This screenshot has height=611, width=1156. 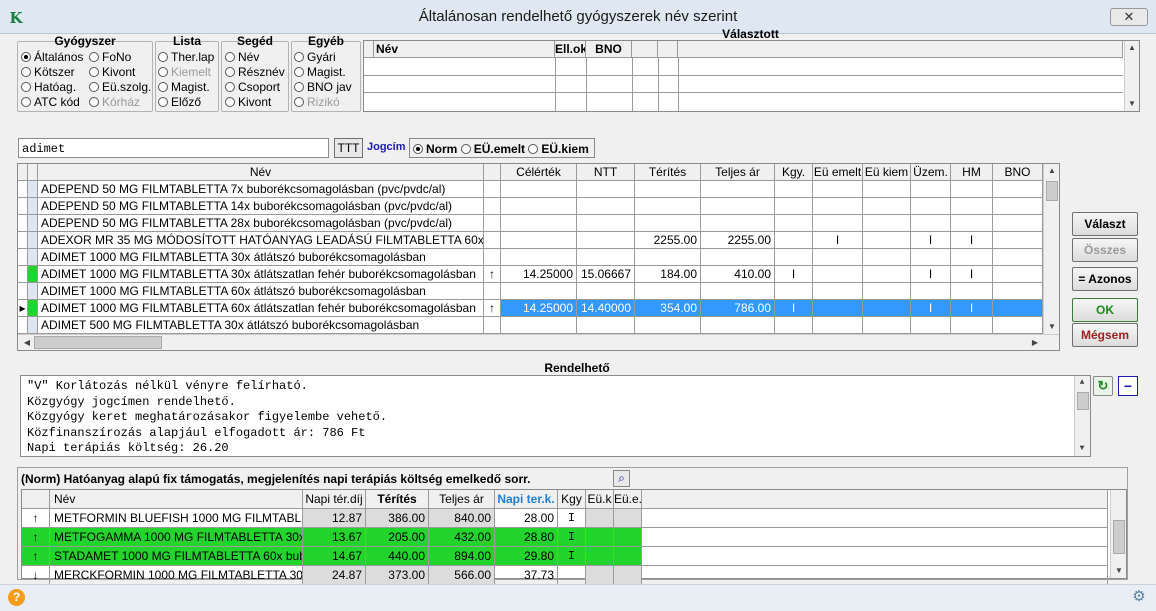 What do you see at coordinates (176, 499) in the screenshot?
I see `lower-header-name: Név` at bounding box center [176, 499].